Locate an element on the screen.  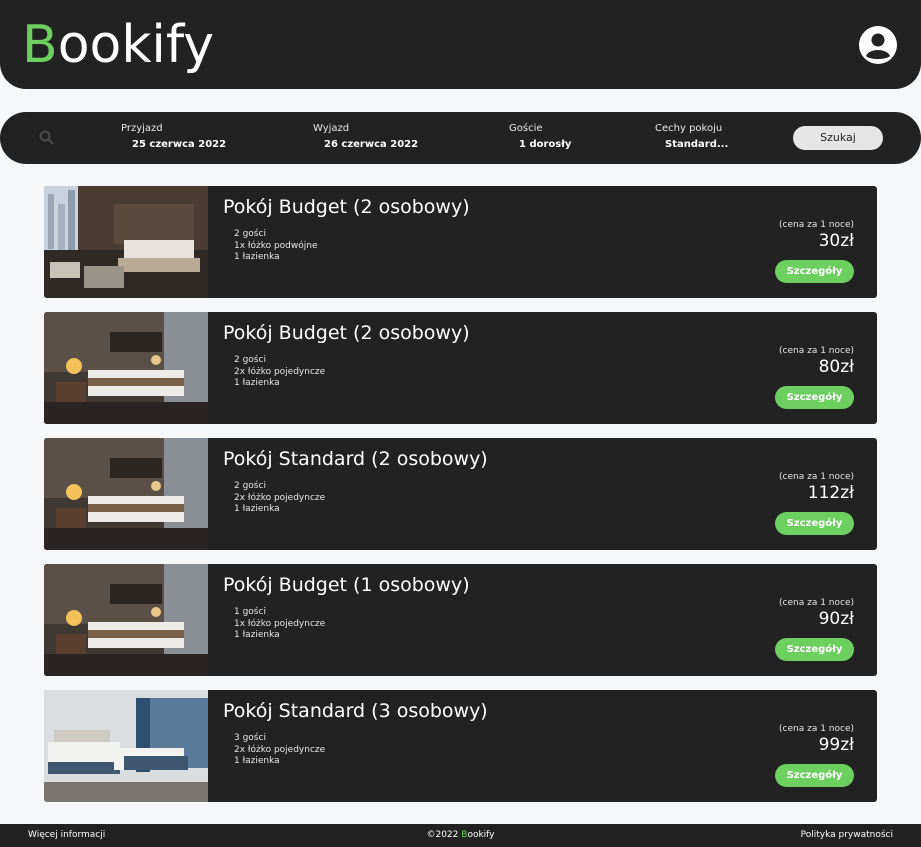
room-title: Pokój Standard (3 osobowy) is located at coordinates (355, 711).